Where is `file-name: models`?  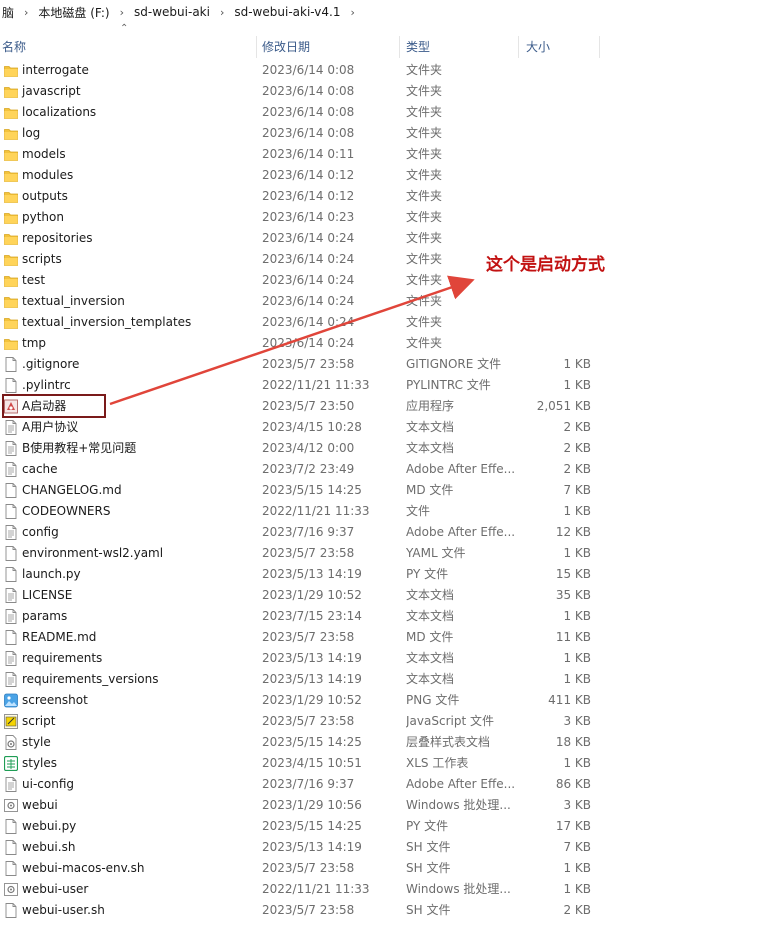 file-name: models is located at coordinates (44, 154).